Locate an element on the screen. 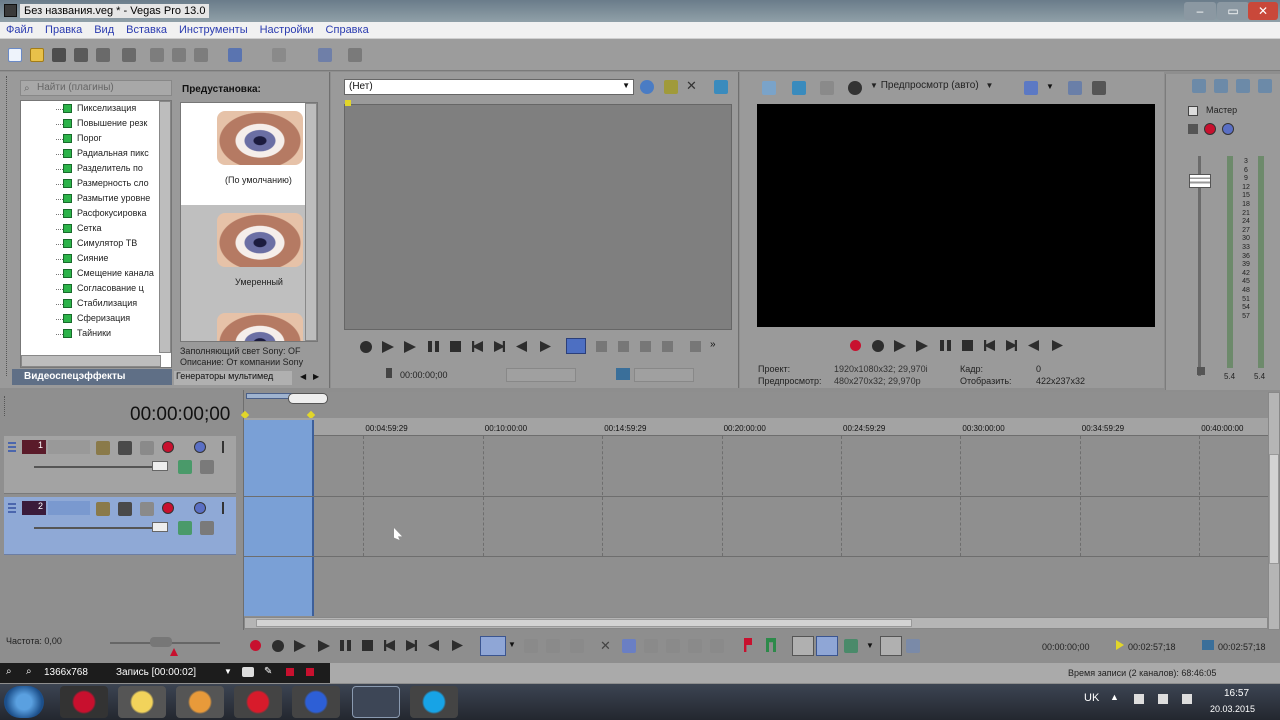 This screenshot has height=720, width=1280. parent-icon is located at coordinates (207, 467).